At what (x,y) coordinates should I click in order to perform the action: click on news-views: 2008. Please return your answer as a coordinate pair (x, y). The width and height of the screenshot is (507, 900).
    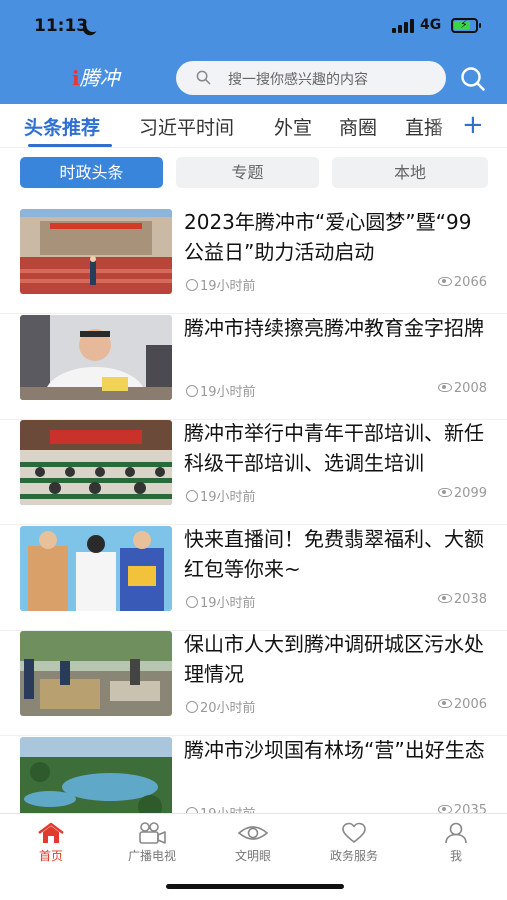
    Looking at the image, I should click on (462, 388).